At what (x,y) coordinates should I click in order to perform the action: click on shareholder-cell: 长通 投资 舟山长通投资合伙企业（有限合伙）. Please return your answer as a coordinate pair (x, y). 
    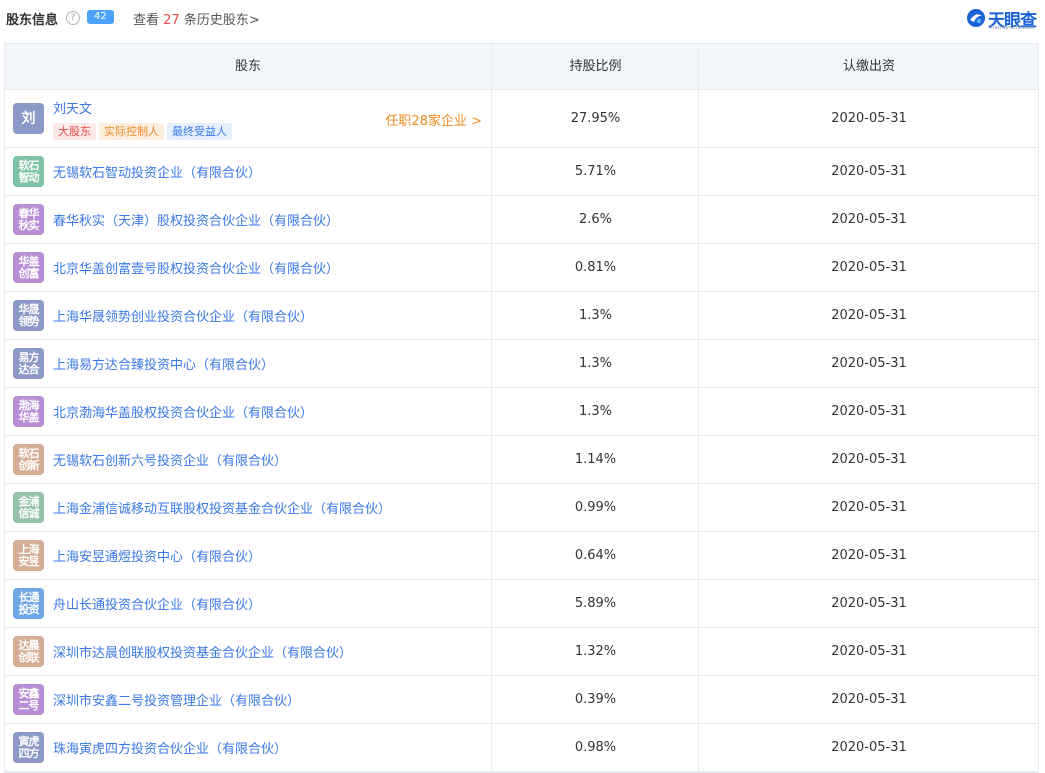
    Looking at the image, I should click on (248, 603).